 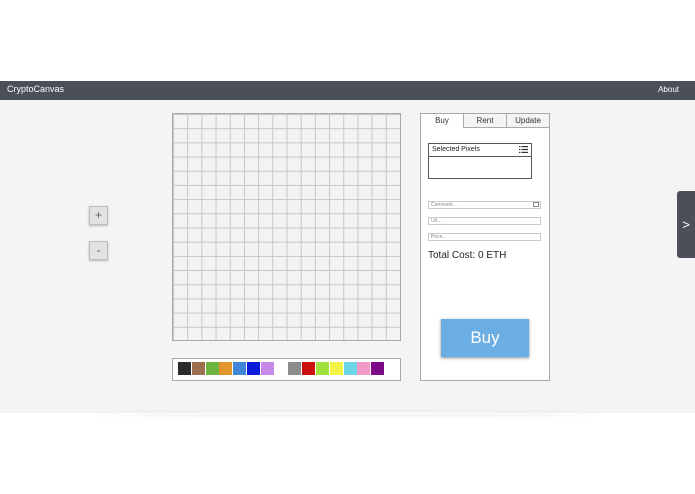 I want to click on panel-tabs: Buy Rent Update, so click(x=485, y=121).